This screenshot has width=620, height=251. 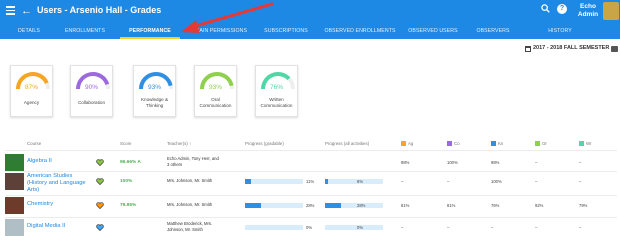 I want to click on progress-all-label: 28%, so click(x=361, y=205).